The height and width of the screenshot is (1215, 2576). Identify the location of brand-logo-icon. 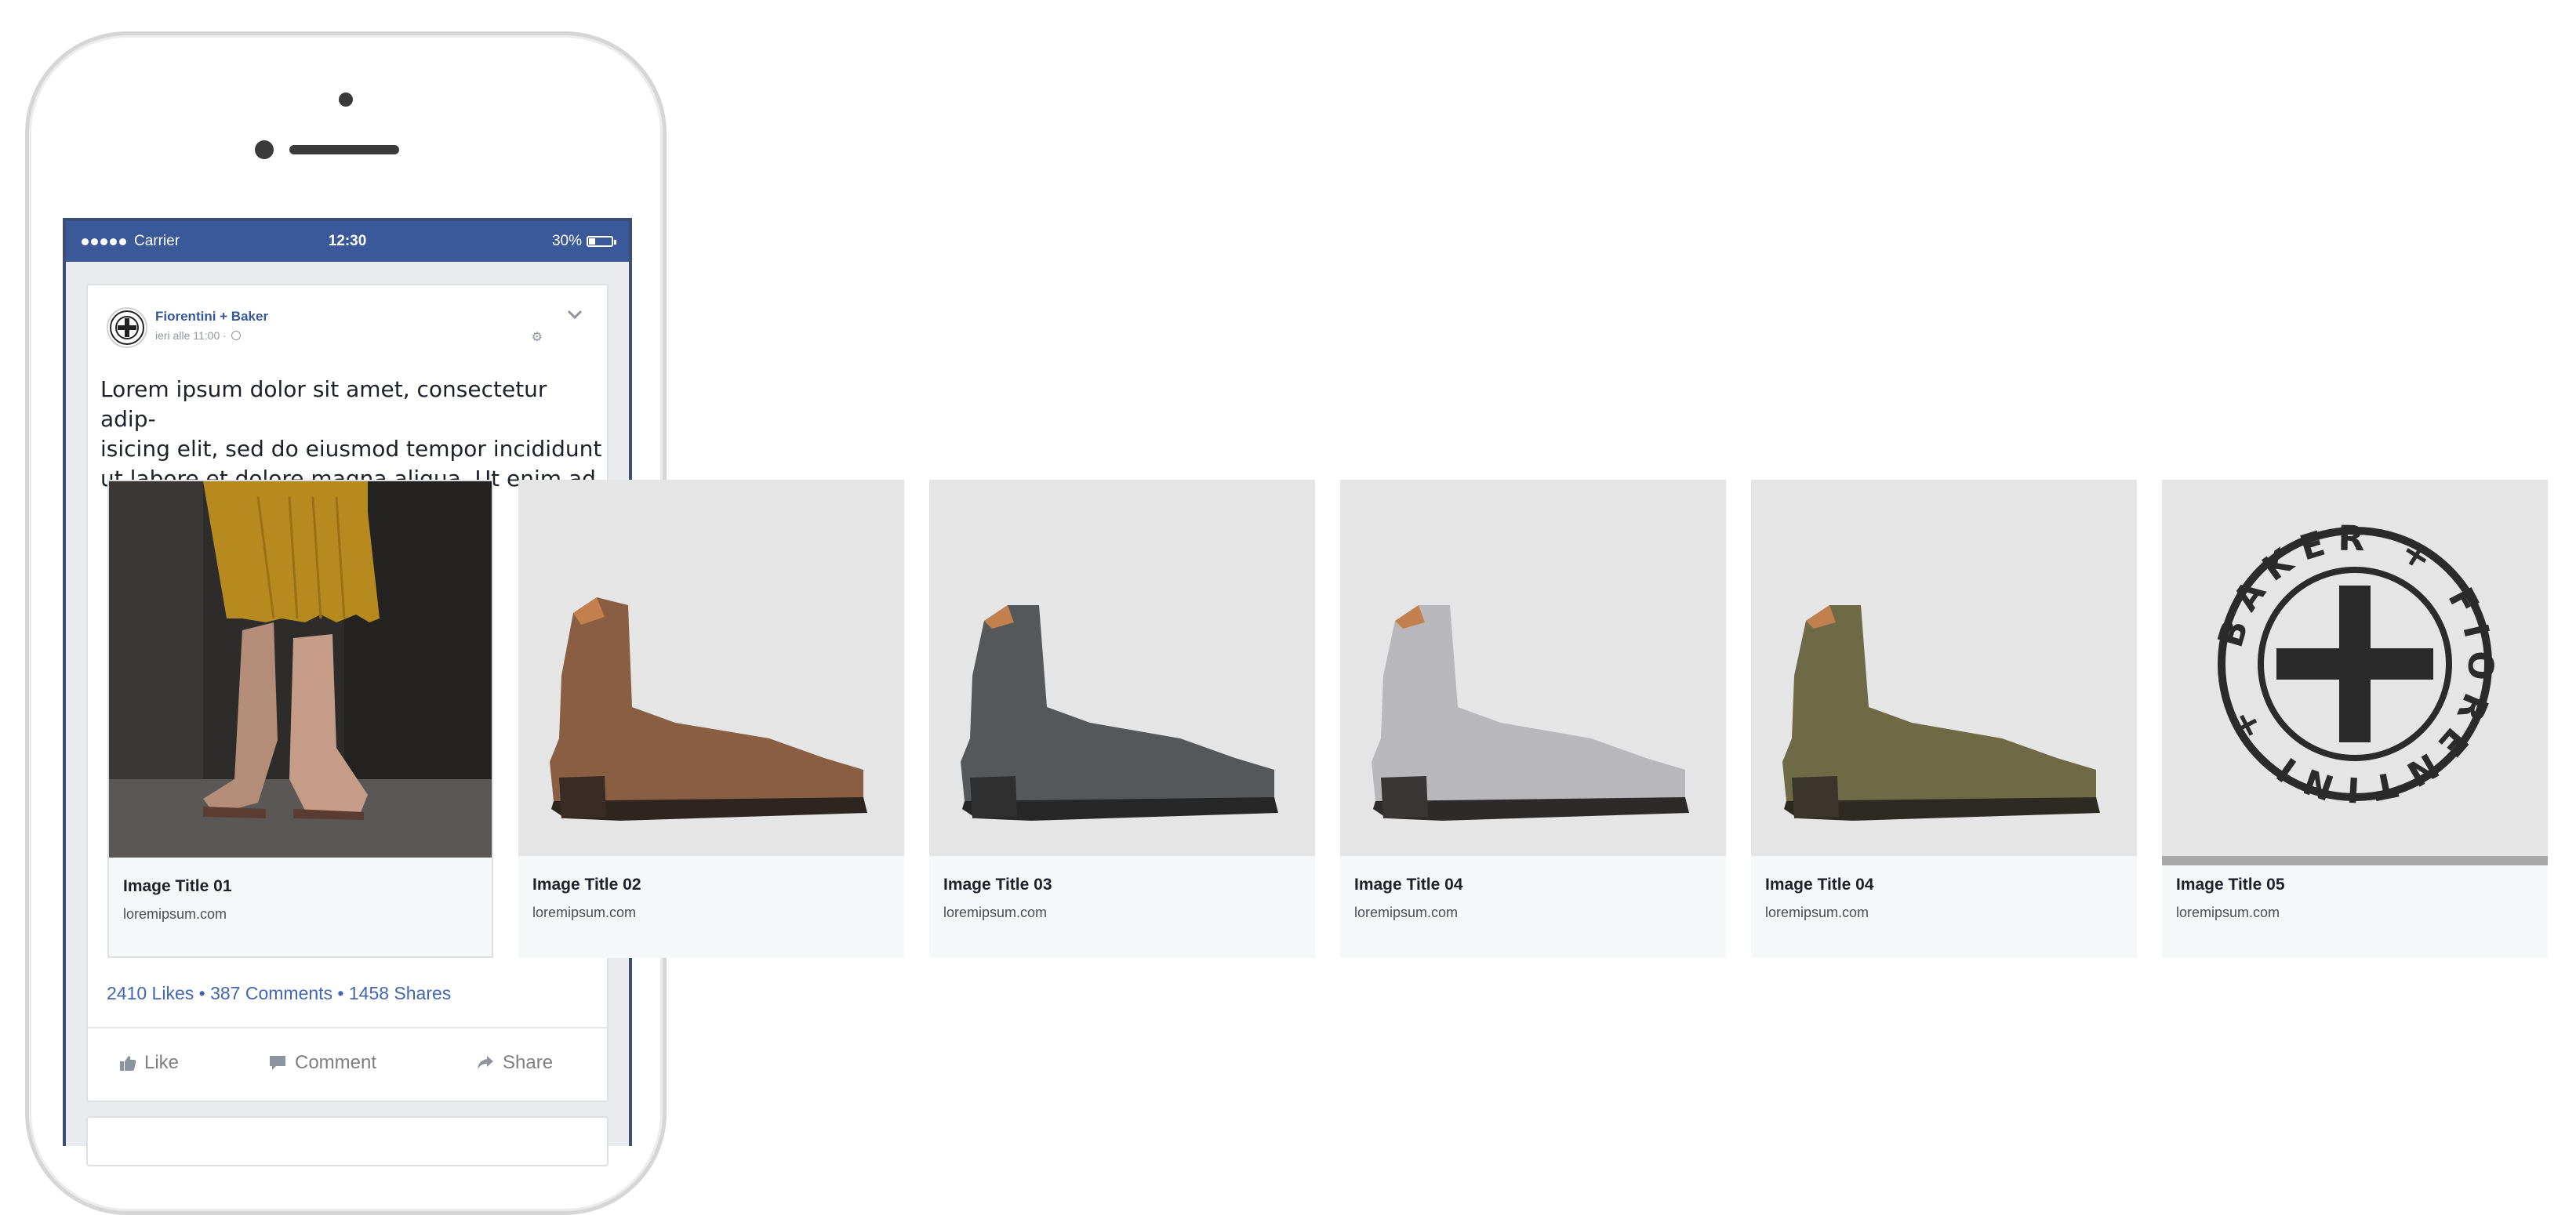
(127, 327).